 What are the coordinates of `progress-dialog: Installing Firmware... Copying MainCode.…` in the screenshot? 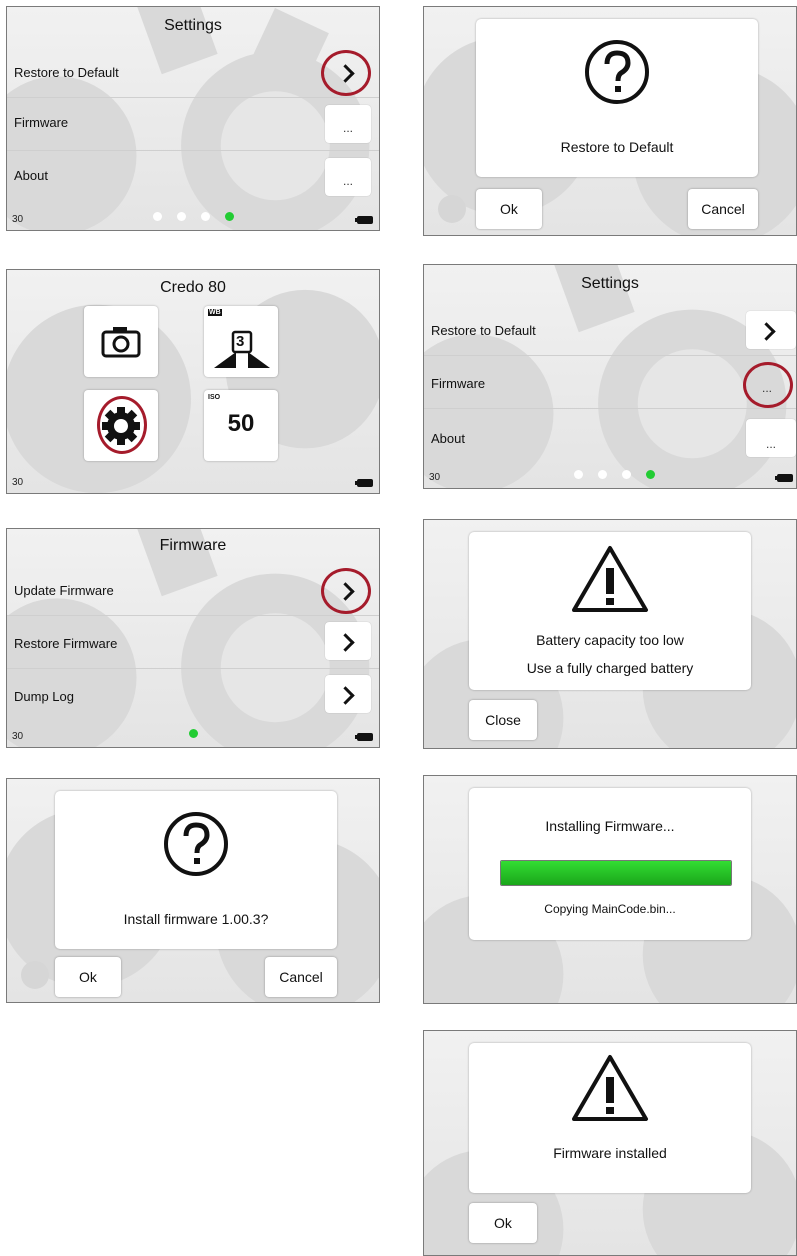 It's located at (610, 864).